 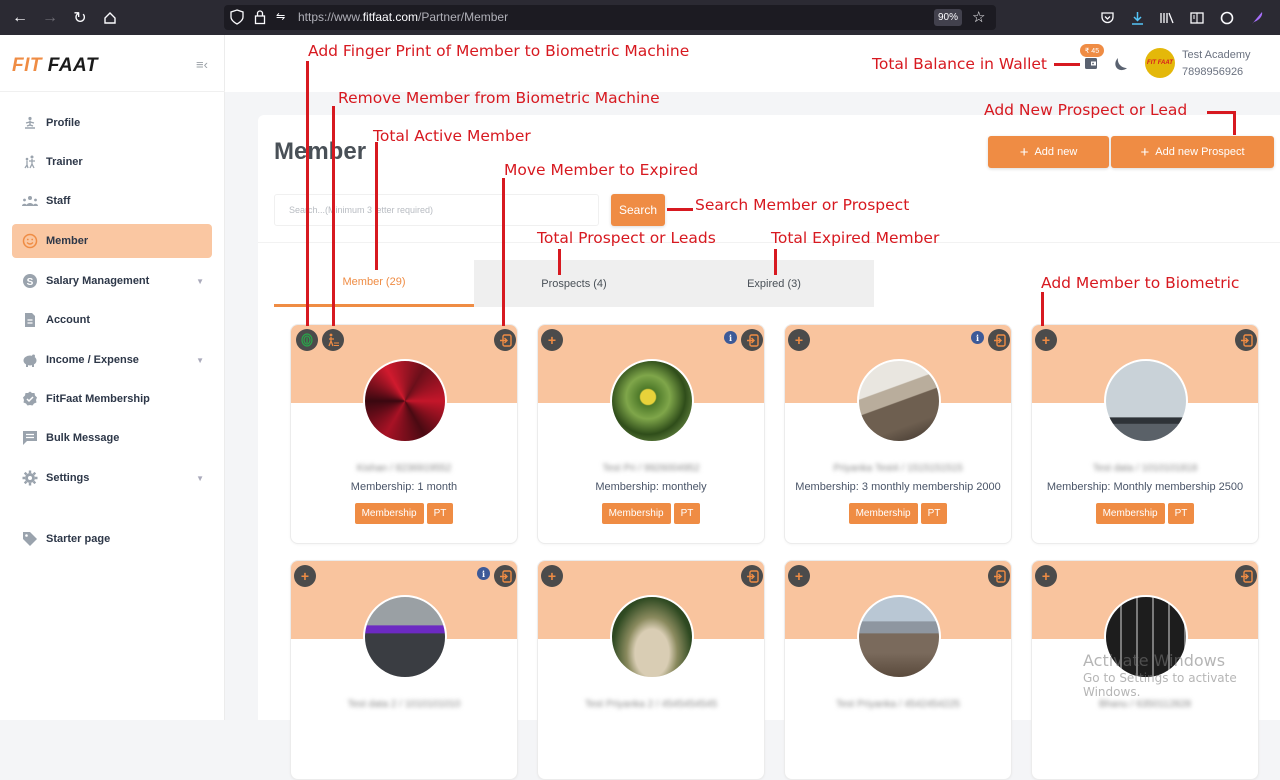 I want to click on url-path: /Partner/Member, so click(x=463, y=17).